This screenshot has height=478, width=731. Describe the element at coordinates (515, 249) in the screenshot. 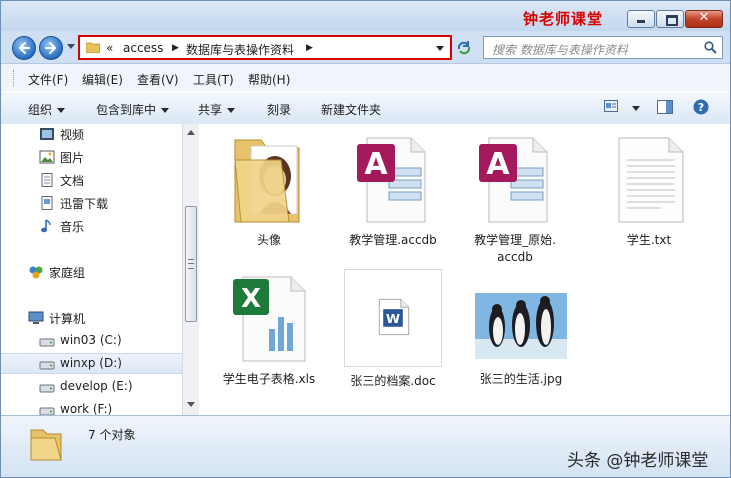

I see `file-name: 教学管理_原始.accdb` at that location.